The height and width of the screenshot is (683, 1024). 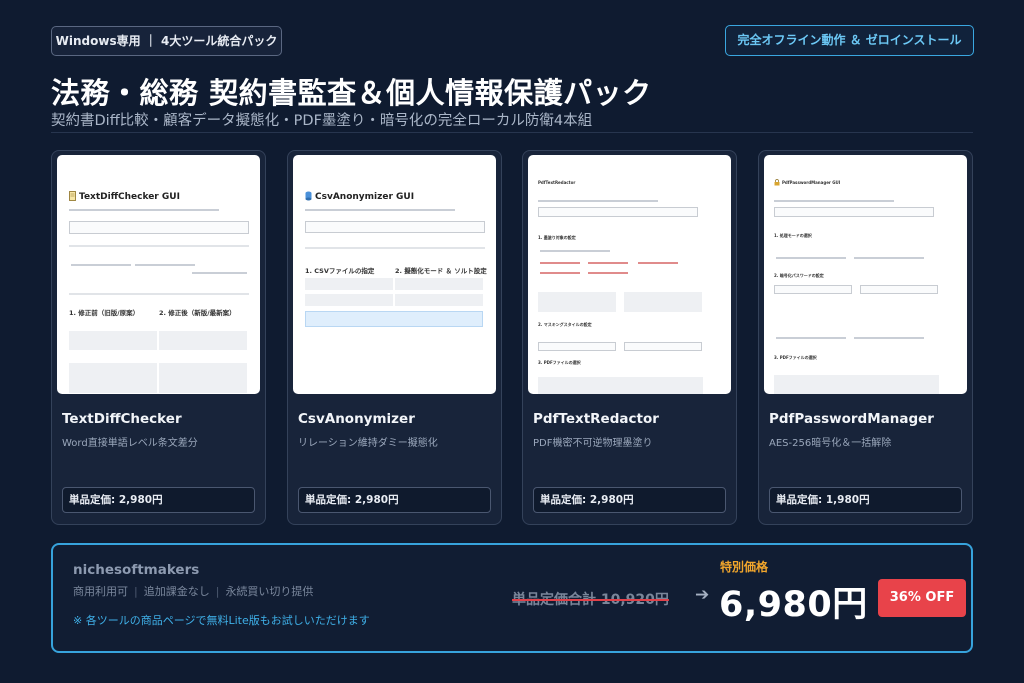 What do you see at coordinates (136, 570) in the screenshot?
I see `brand-name: nichesoftmakers` at bounding box center [136, 570].